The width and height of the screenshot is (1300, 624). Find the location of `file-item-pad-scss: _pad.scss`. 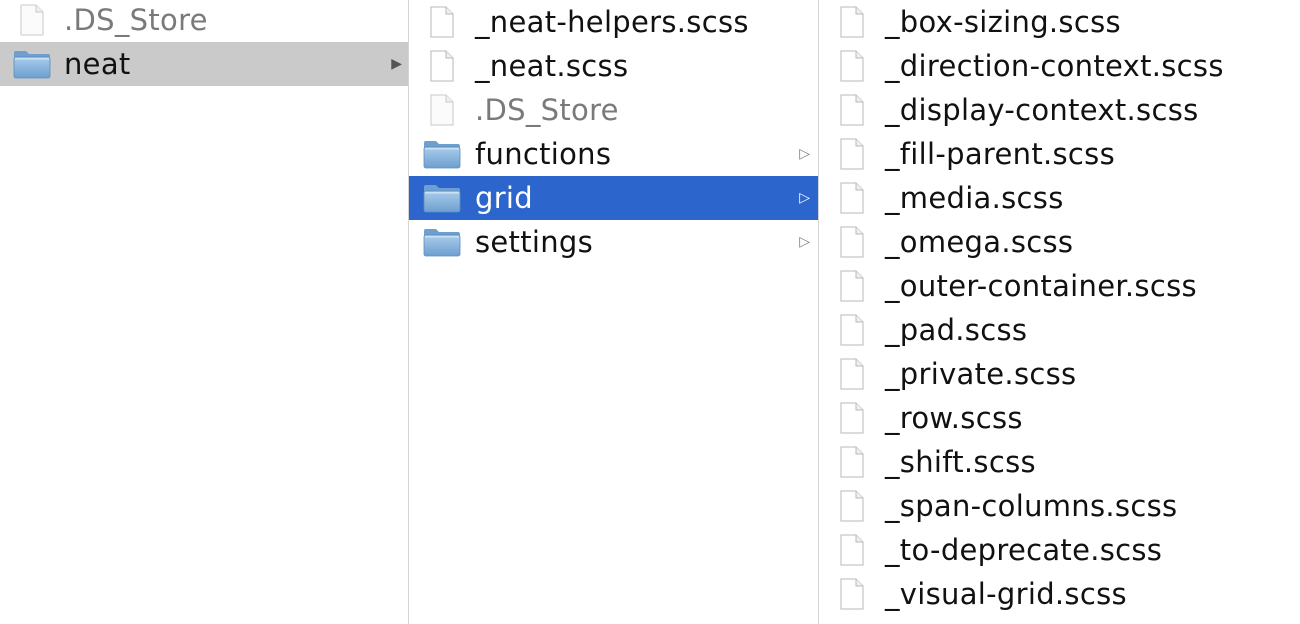

file-item-pad-scss: _pad.scss is located at coordinates (1059, 330).